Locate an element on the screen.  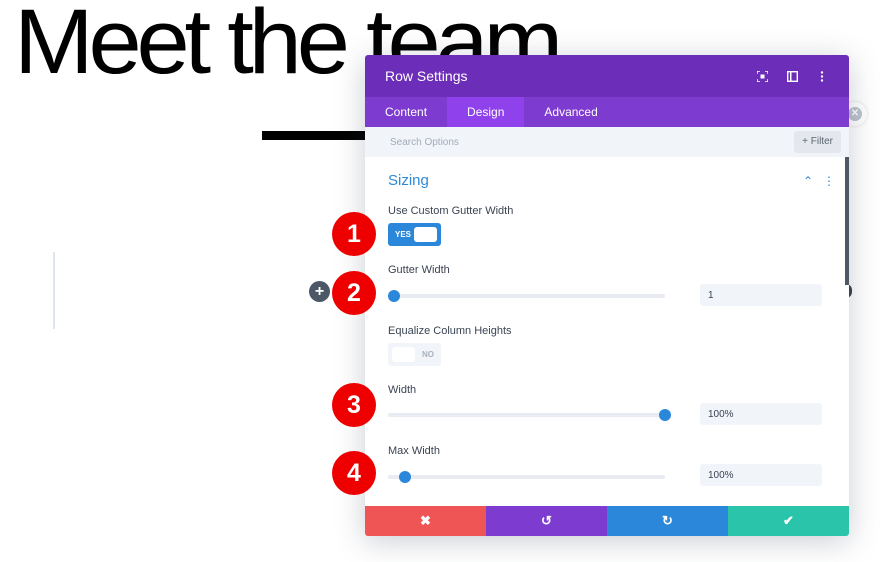
column-divider is located at coordinates (54, 290).